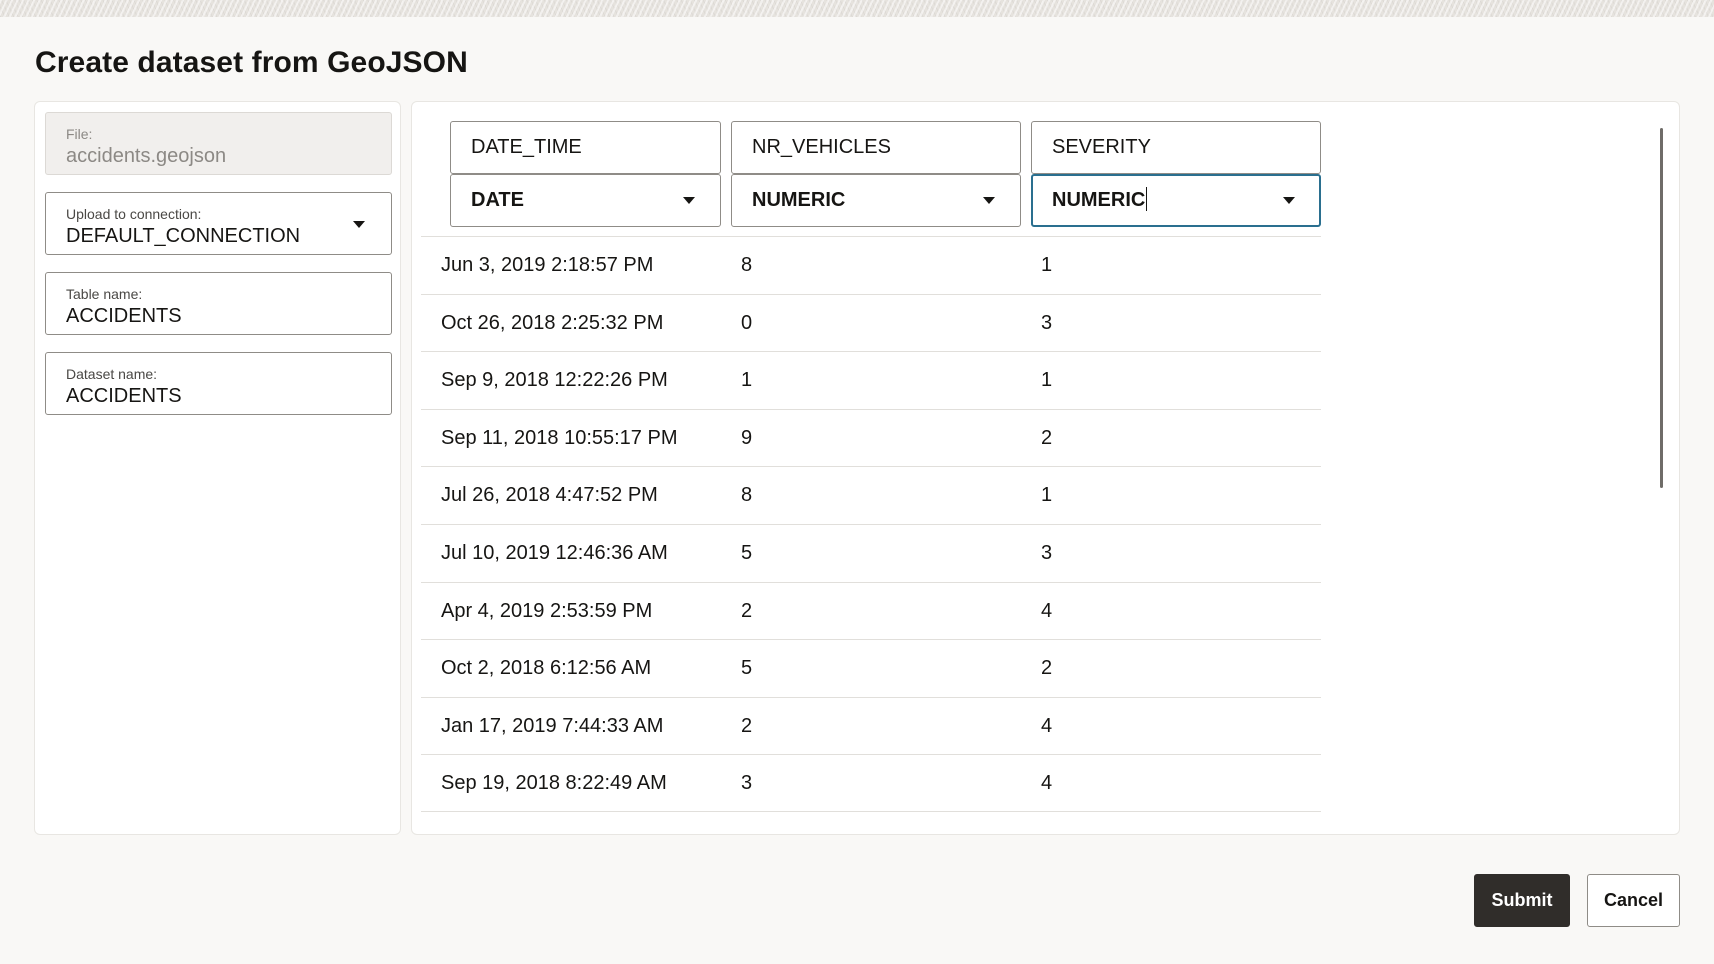 Image resolution: width=1714 pixels, height=964 pixels. Describe the element at coordinates (559, 437) in the screenshot. I see `table-cell: Sep 11, 2018 10:55:17 PM` at that location.